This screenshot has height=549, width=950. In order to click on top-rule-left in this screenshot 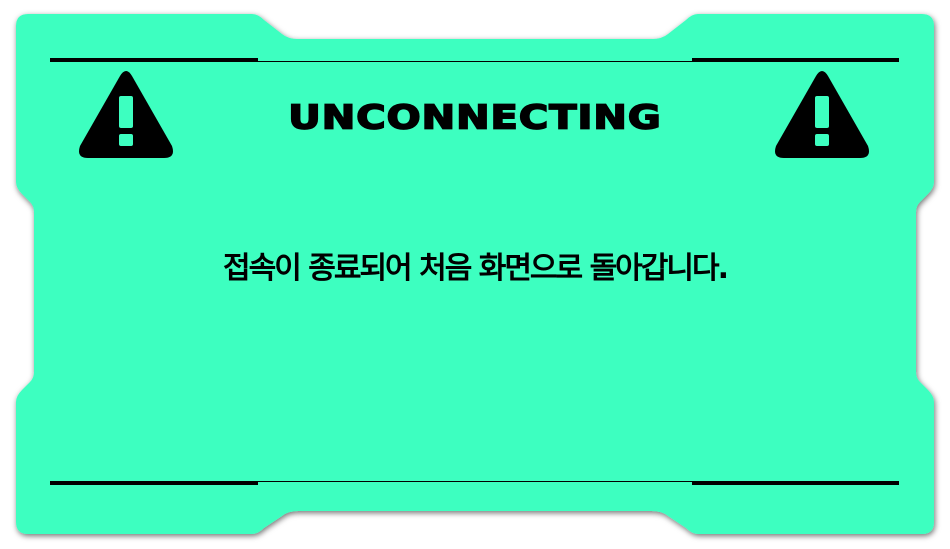, I will do `click(154, 60)`.